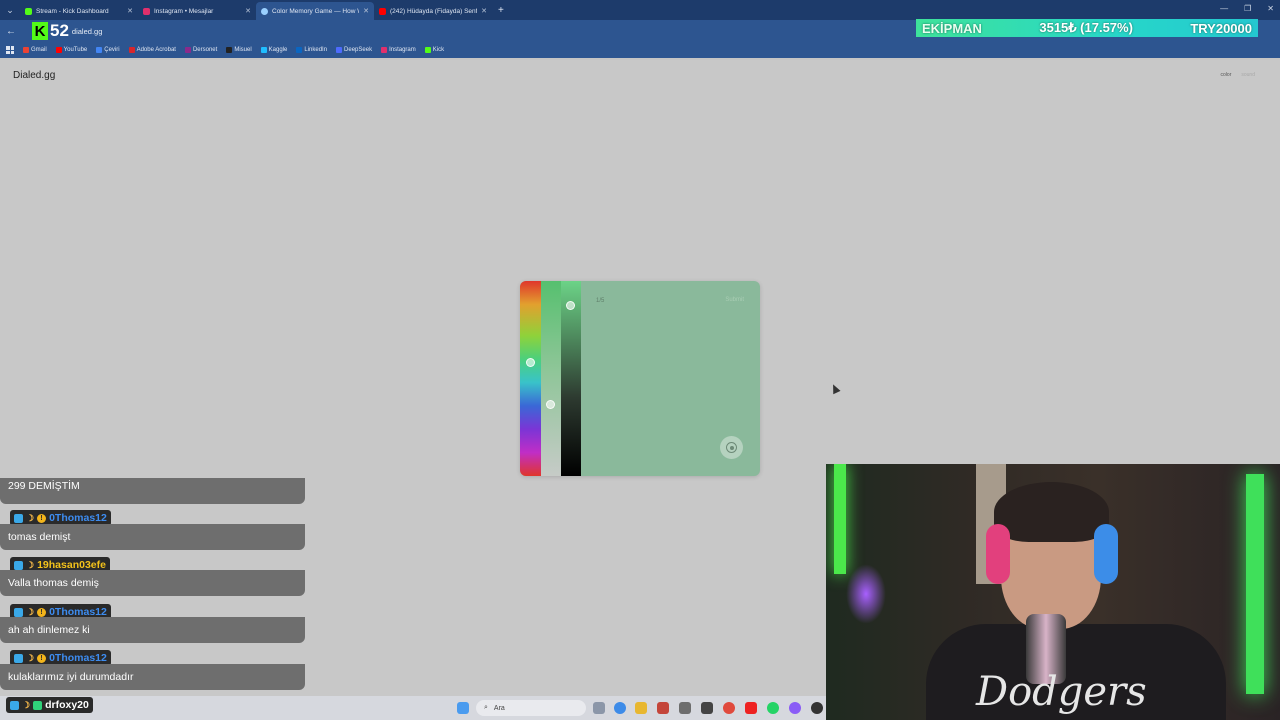 The image size is (1280, 720). Describe the element at coordinates (72, 11) in the screenshot. I see `tab-title: Stream - Kick Dashboard` at that location.